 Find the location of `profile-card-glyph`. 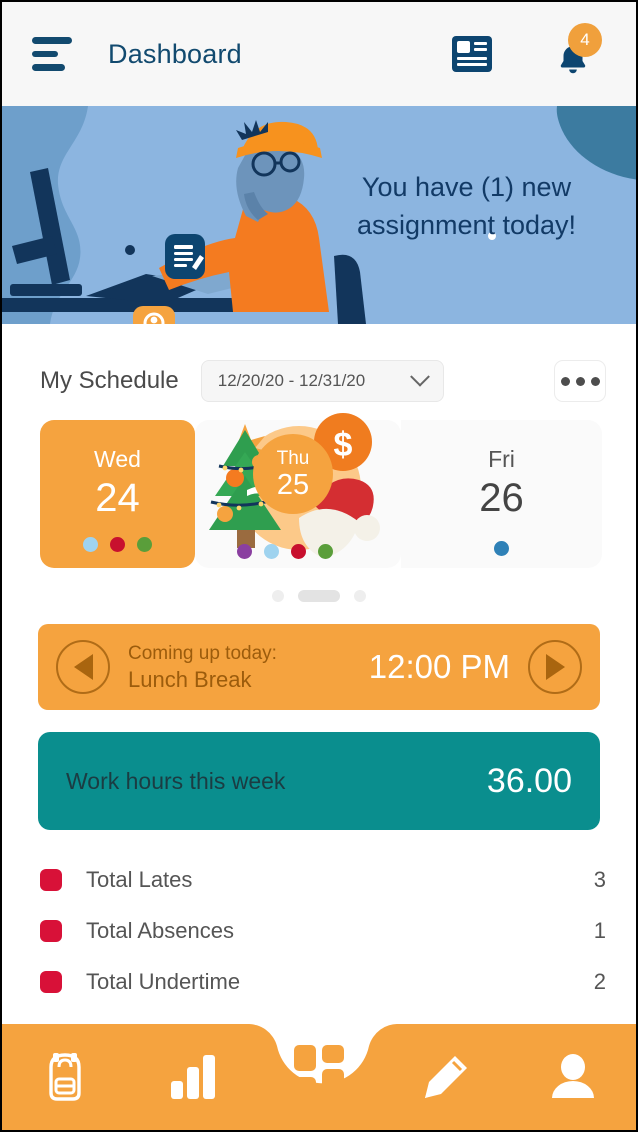

profile-card-glyph is located at coordinates (154, 318).